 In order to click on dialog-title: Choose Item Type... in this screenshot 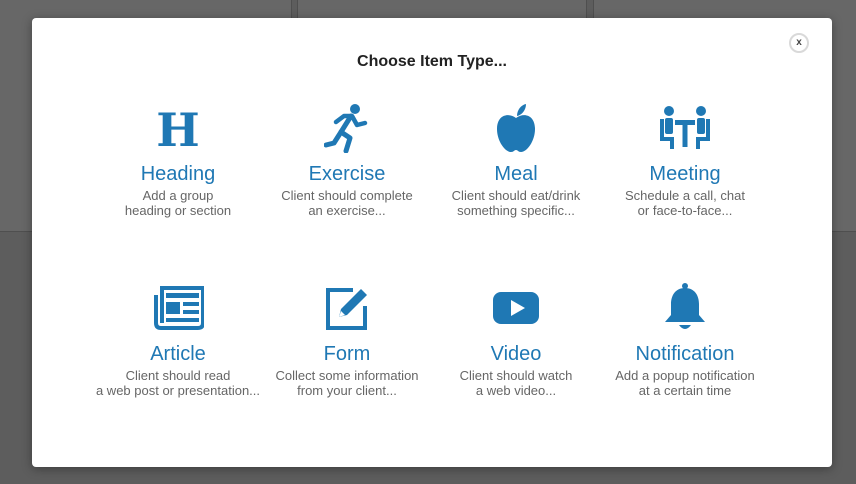, I will do `click(432, 61)`.